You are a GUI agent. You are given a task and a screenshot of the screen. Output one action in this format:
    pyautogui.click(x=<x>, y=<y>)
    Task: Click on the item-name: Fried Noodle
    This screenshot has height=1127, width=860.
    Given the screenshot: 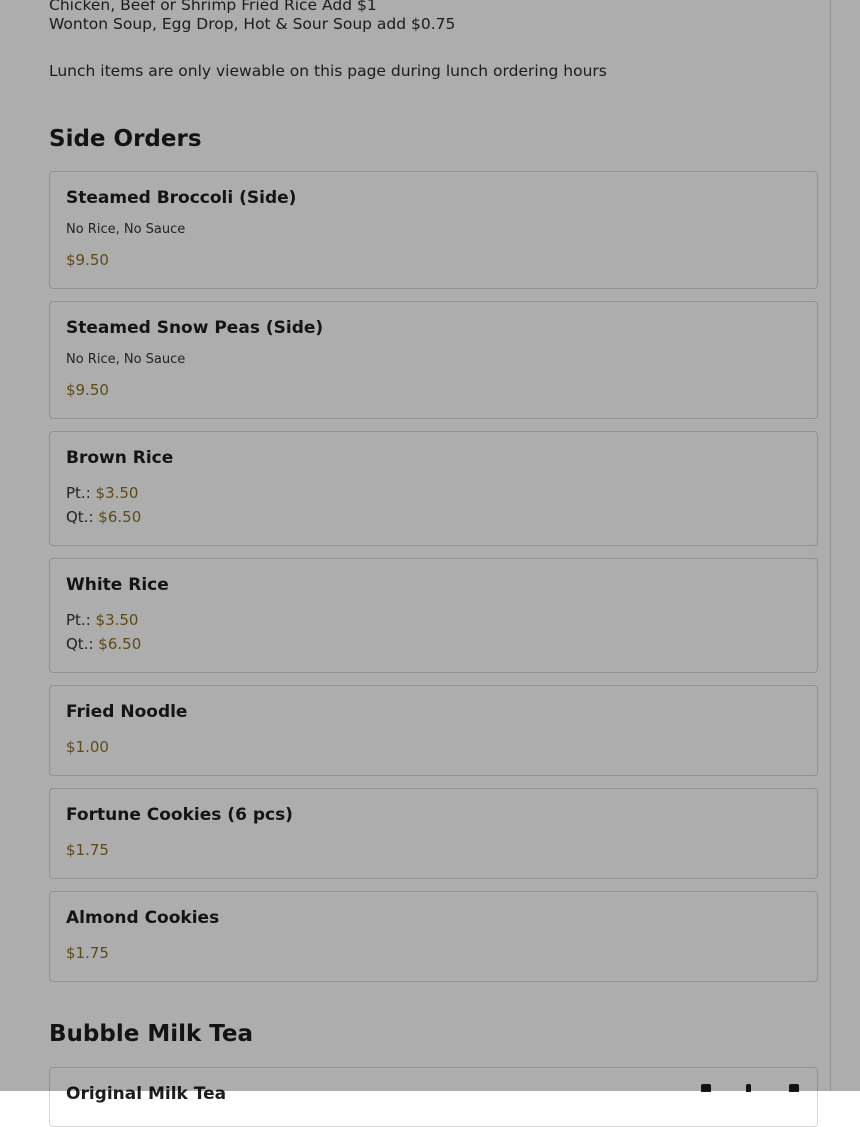 What is the action you would take?
    pyautogui.click(x=127, y=712)
    